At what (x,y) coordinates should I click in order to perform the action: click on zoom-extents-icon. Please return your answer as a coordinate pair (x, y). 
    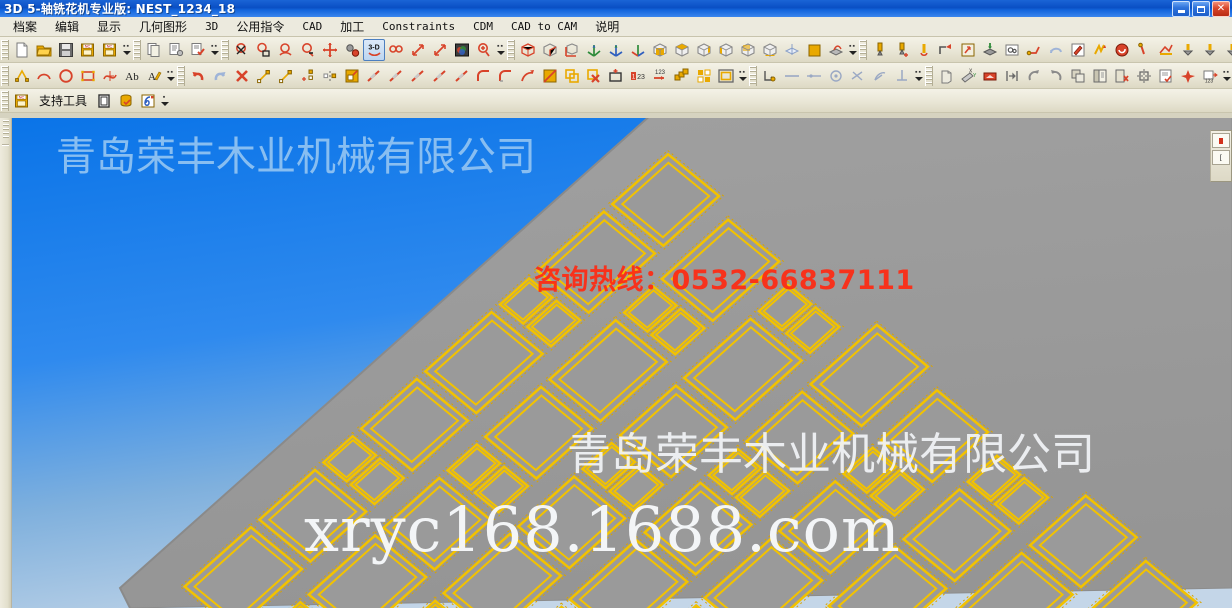
    Looking at the image, I should click on (440, 50).